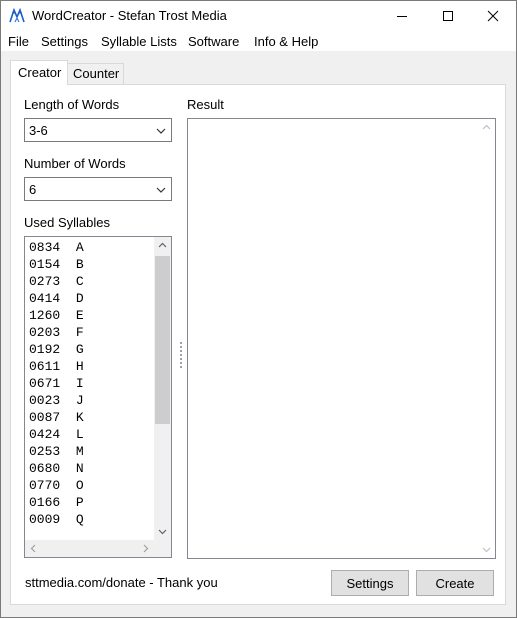 This screenshot has width=517, height=618. I want to click on syllable-list-item: 0087 K, so click(89, 417).